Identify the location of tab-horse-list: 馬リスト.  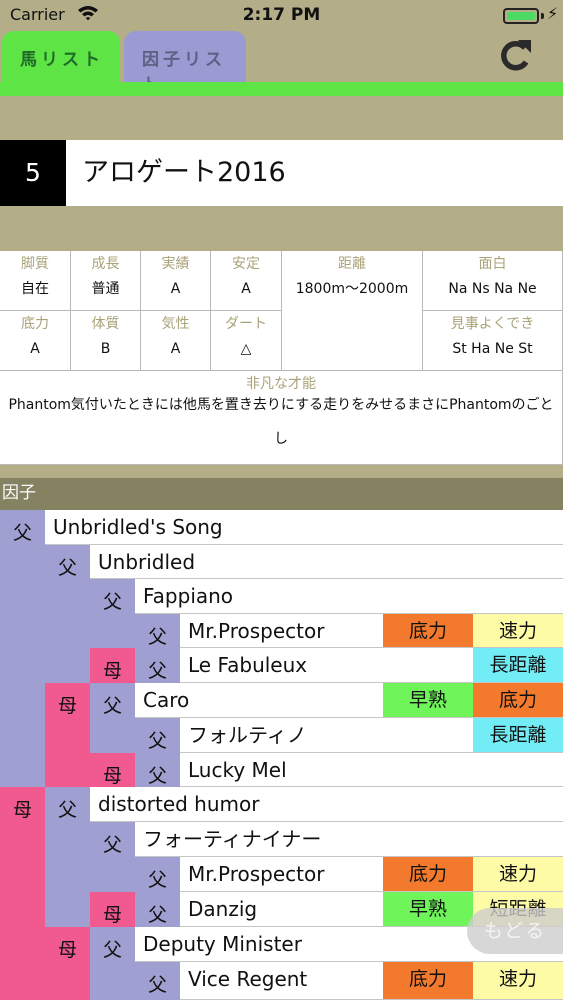
(61, 57).